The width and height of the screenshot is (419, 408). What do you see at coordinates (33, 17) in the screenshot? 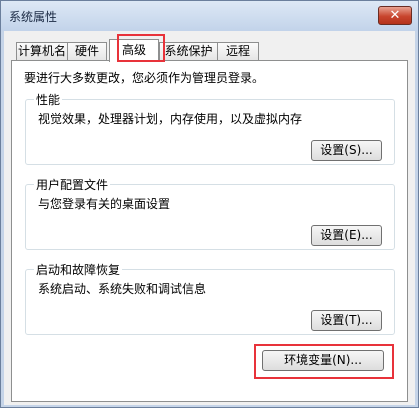
I see `window-title: 系统属性` at bounding box center [33, 17].